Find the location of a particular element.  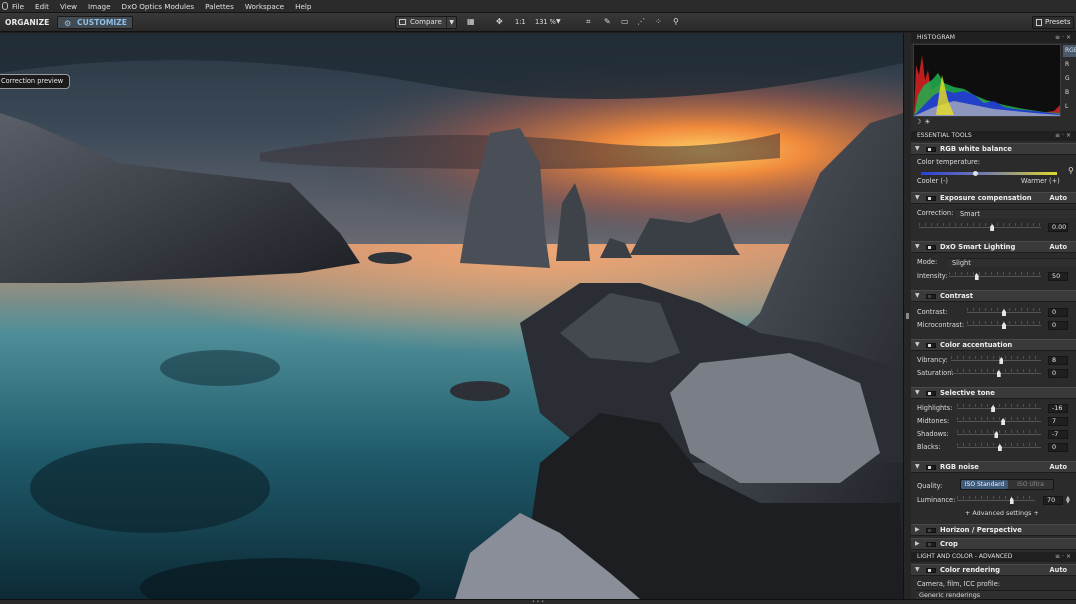

correction-select: Smart is located at coordinates (1016, 213).